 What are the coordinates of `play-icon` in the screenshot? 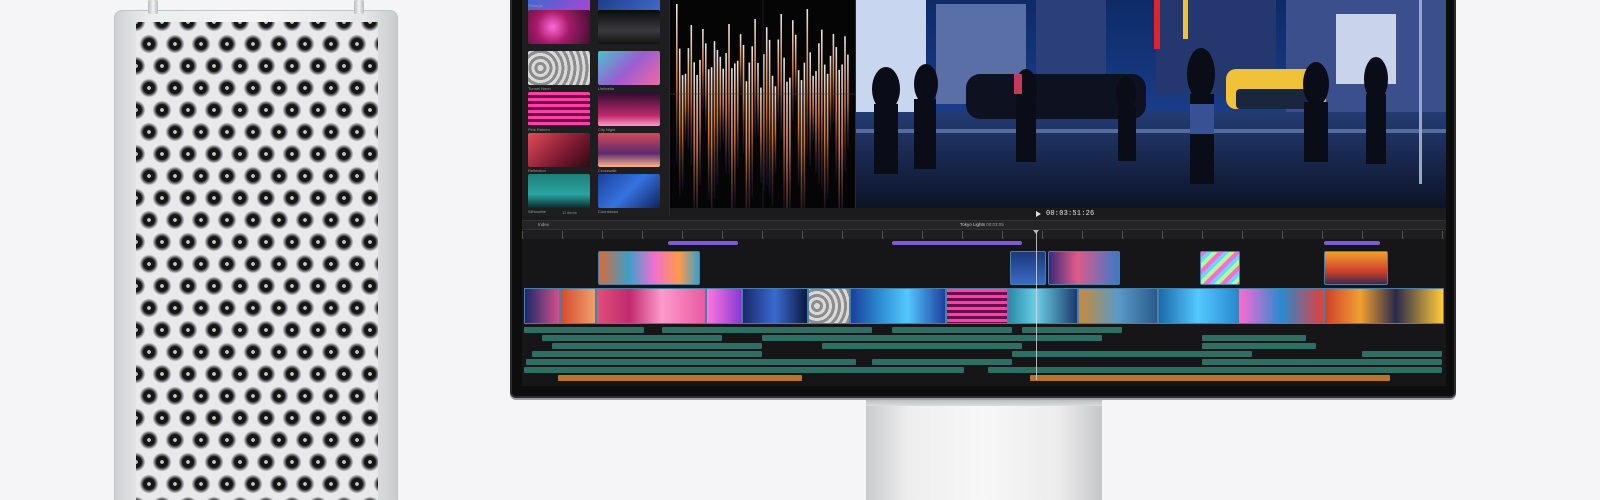 It's located at (1038, 214).